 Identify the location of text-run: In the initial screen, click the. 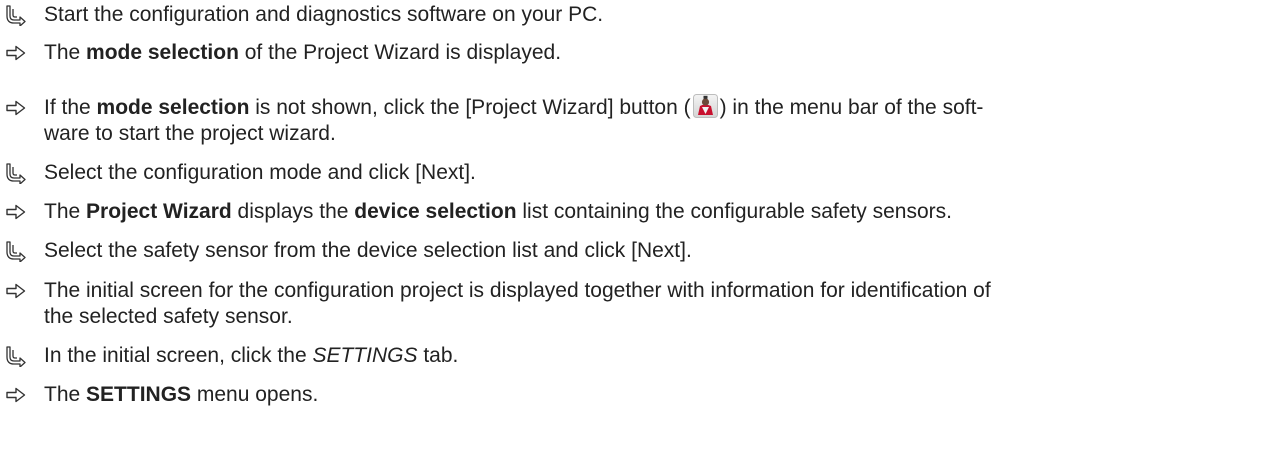
(178, 355).